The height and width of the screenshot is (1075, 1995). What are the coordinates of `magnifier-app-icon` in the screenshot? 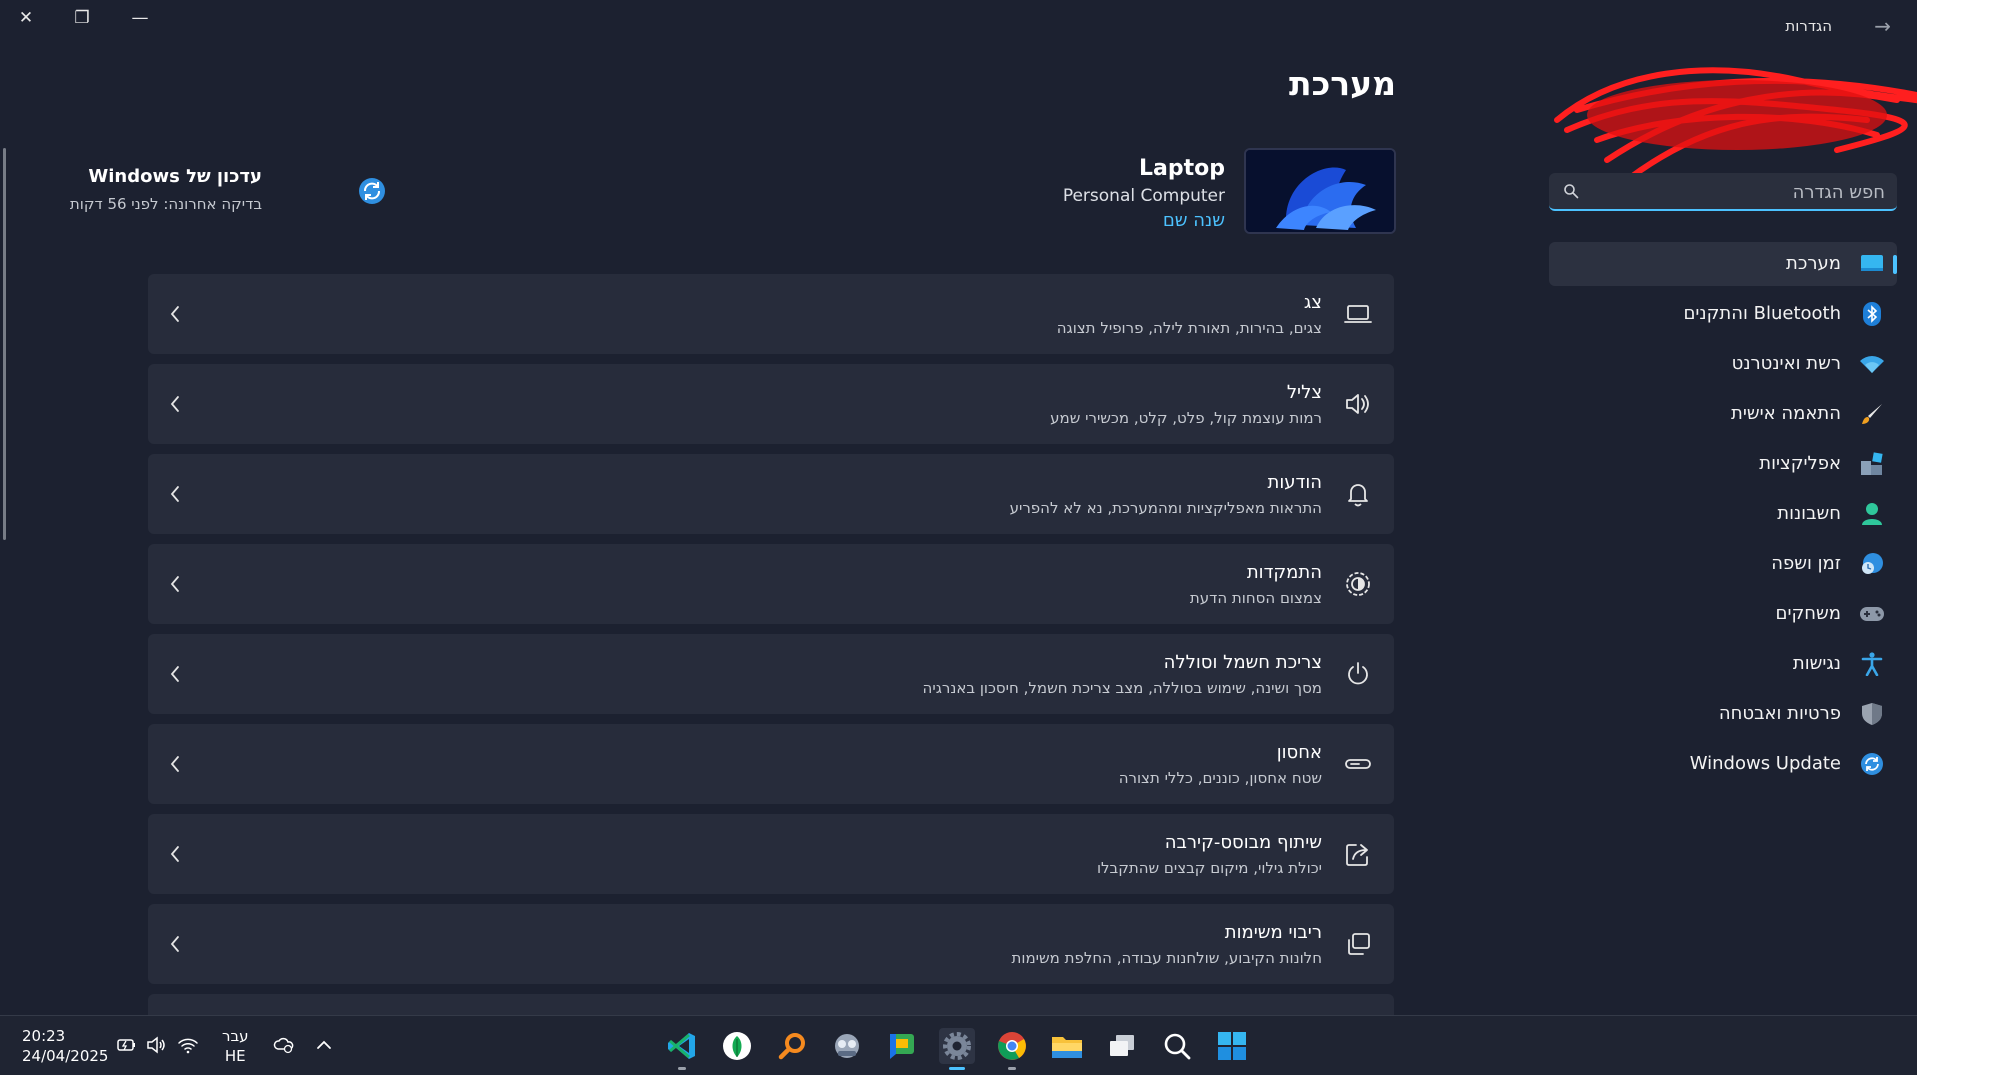 It's located at (792, 1046).